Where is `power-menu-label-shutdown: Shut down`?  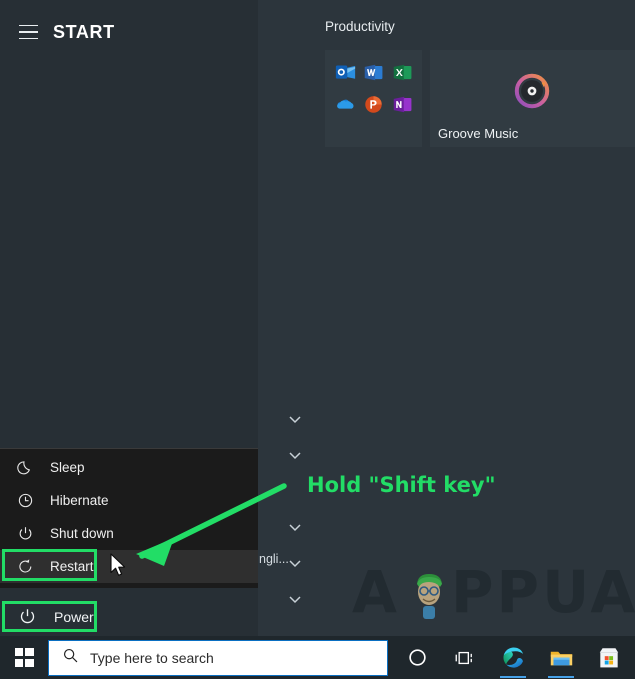 power-menu-label-shutdown: Shut down is located at coordinates (82, 533).